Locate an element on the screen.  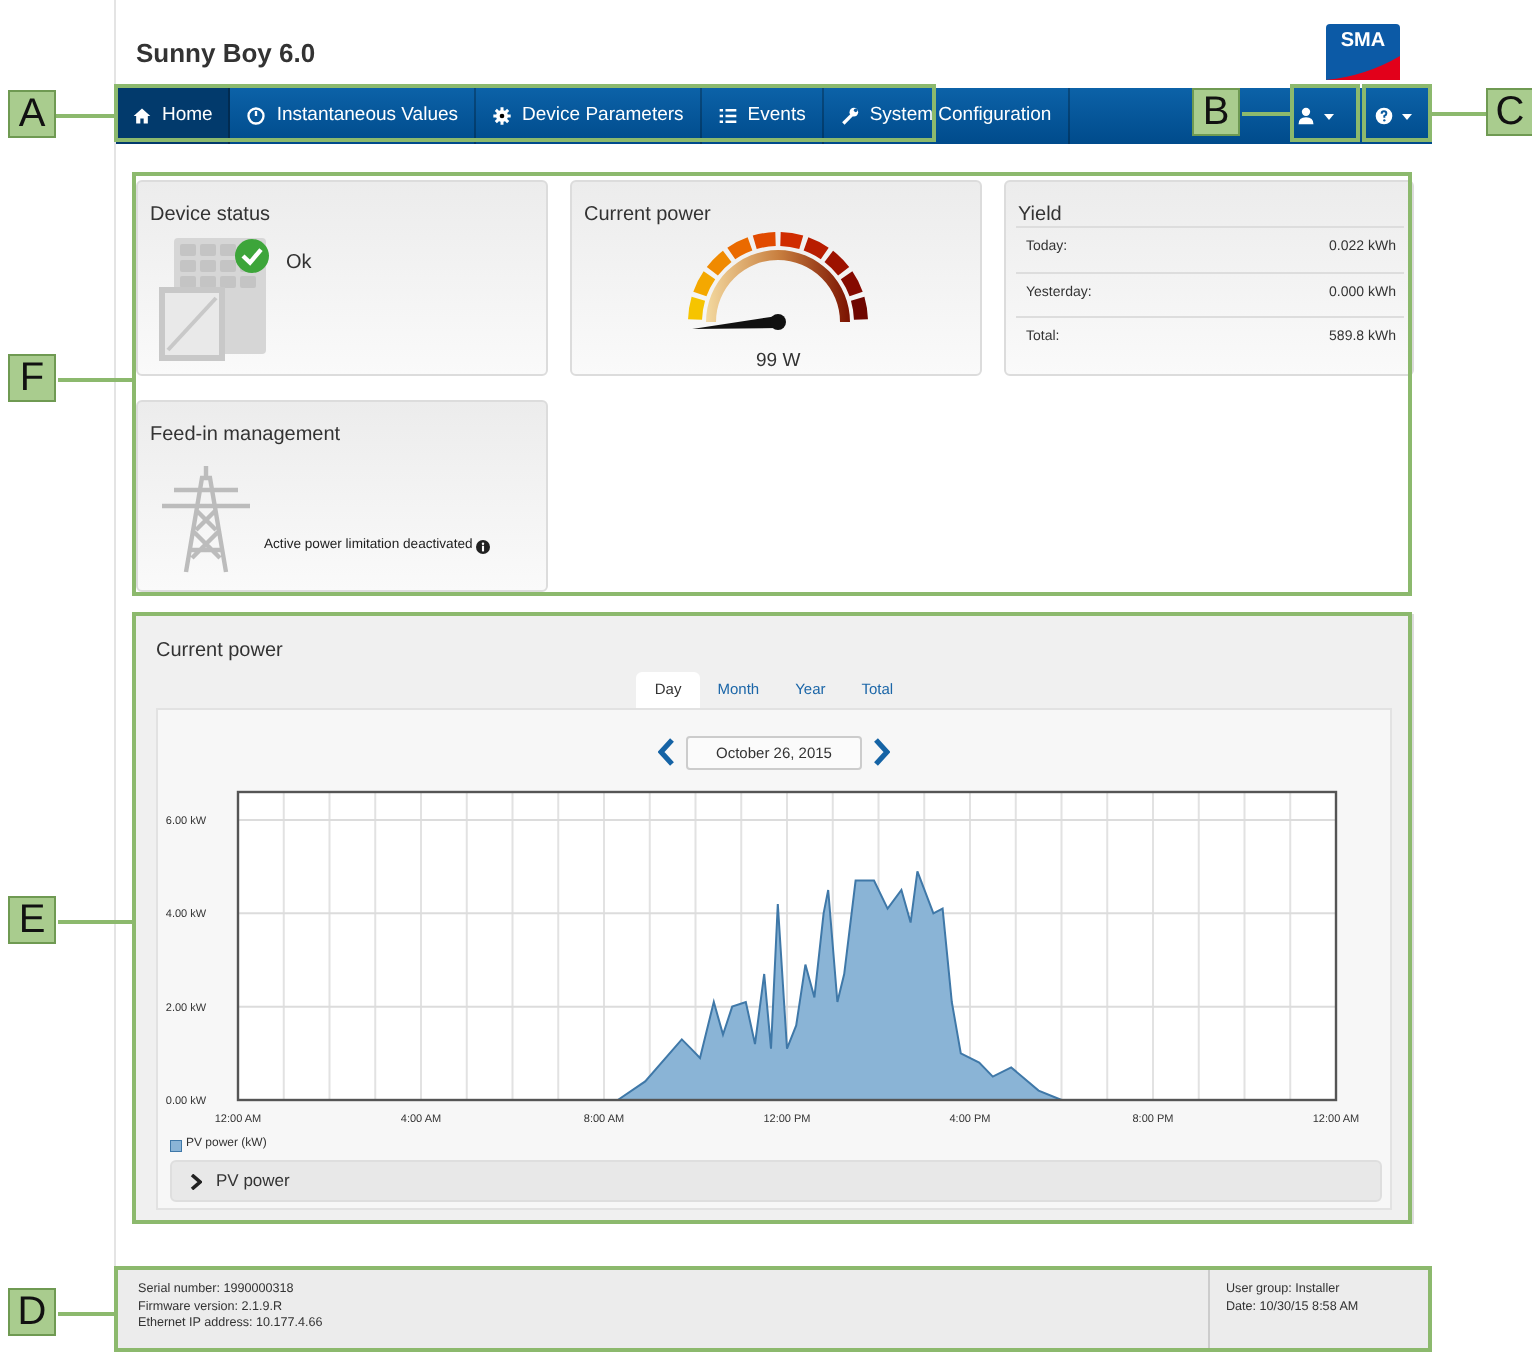
callout-label: B is located at coordinates (1216, 112).